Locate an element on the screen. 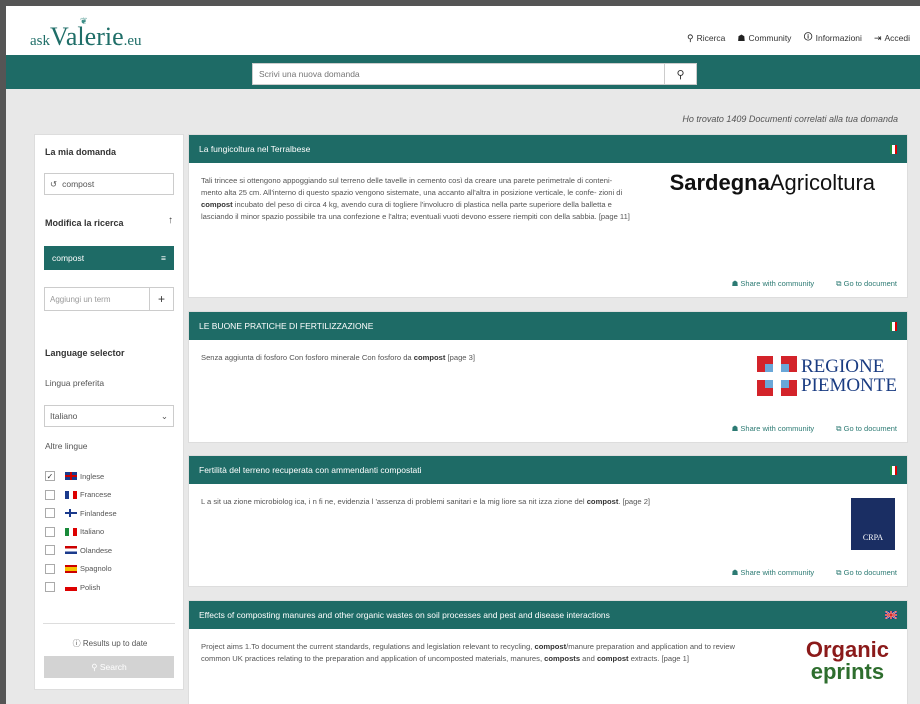 The width and height of the screenshot is (920, 704). menu-icon: ≡ is located at coordinates (163, 258).